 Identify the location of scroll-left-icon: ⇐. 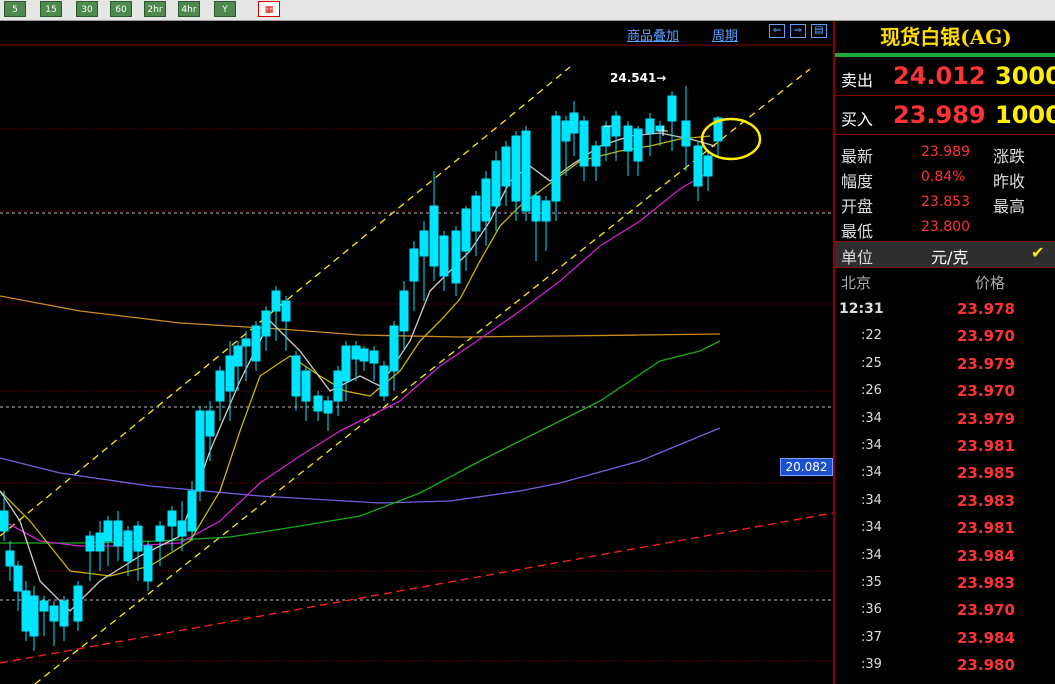
(777, 31).